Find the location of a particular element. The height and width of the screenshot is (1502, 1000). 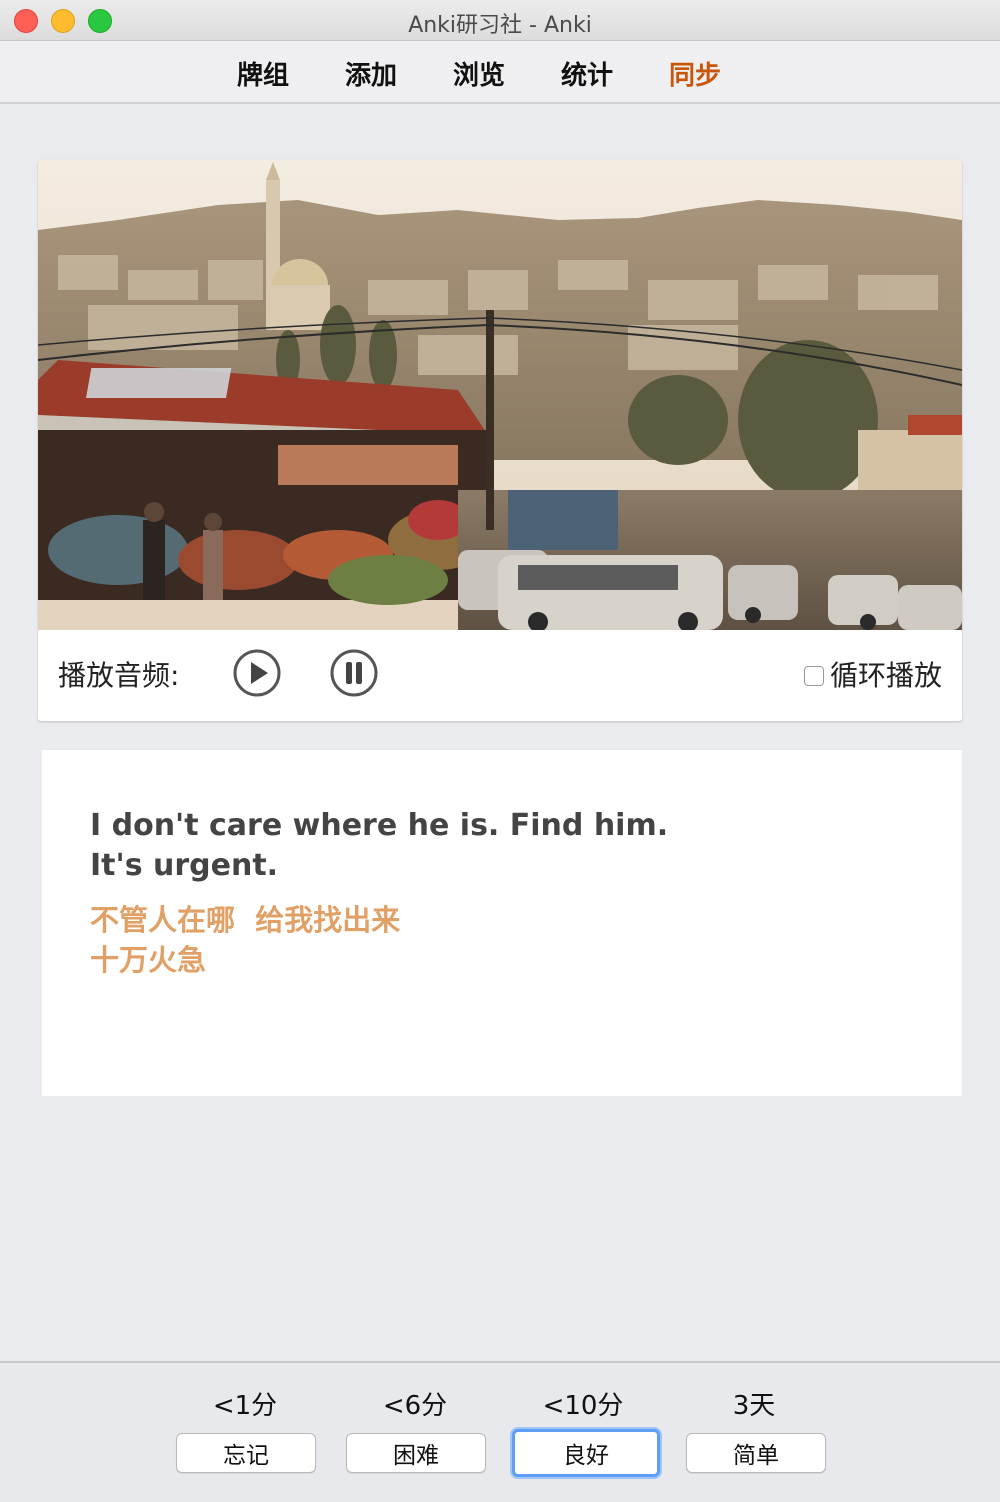

again-button: 忘记 is located at coordinates (246, 1453).